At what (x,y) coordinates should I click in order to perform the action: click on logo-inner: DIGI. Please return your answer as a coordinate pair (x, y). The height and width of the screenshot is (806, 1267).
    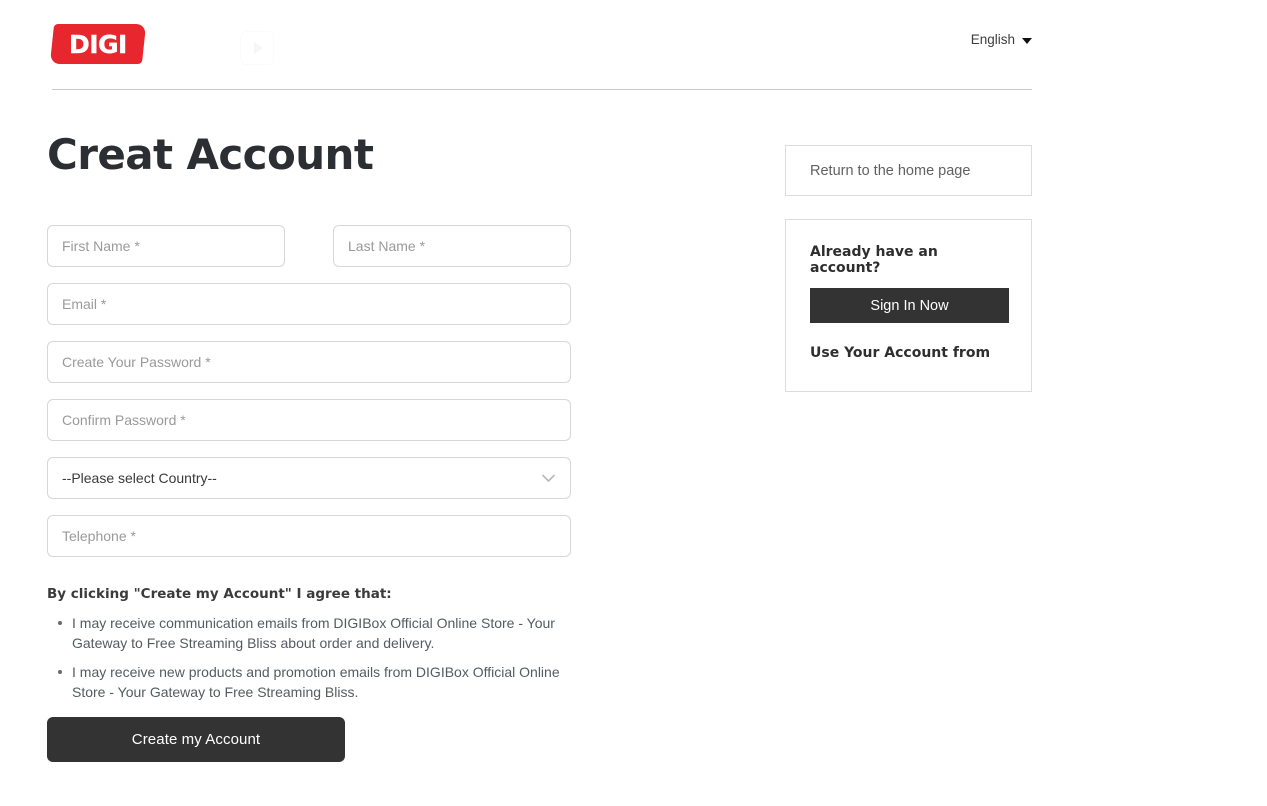
    Looking at the image, I should click on (98, 44).